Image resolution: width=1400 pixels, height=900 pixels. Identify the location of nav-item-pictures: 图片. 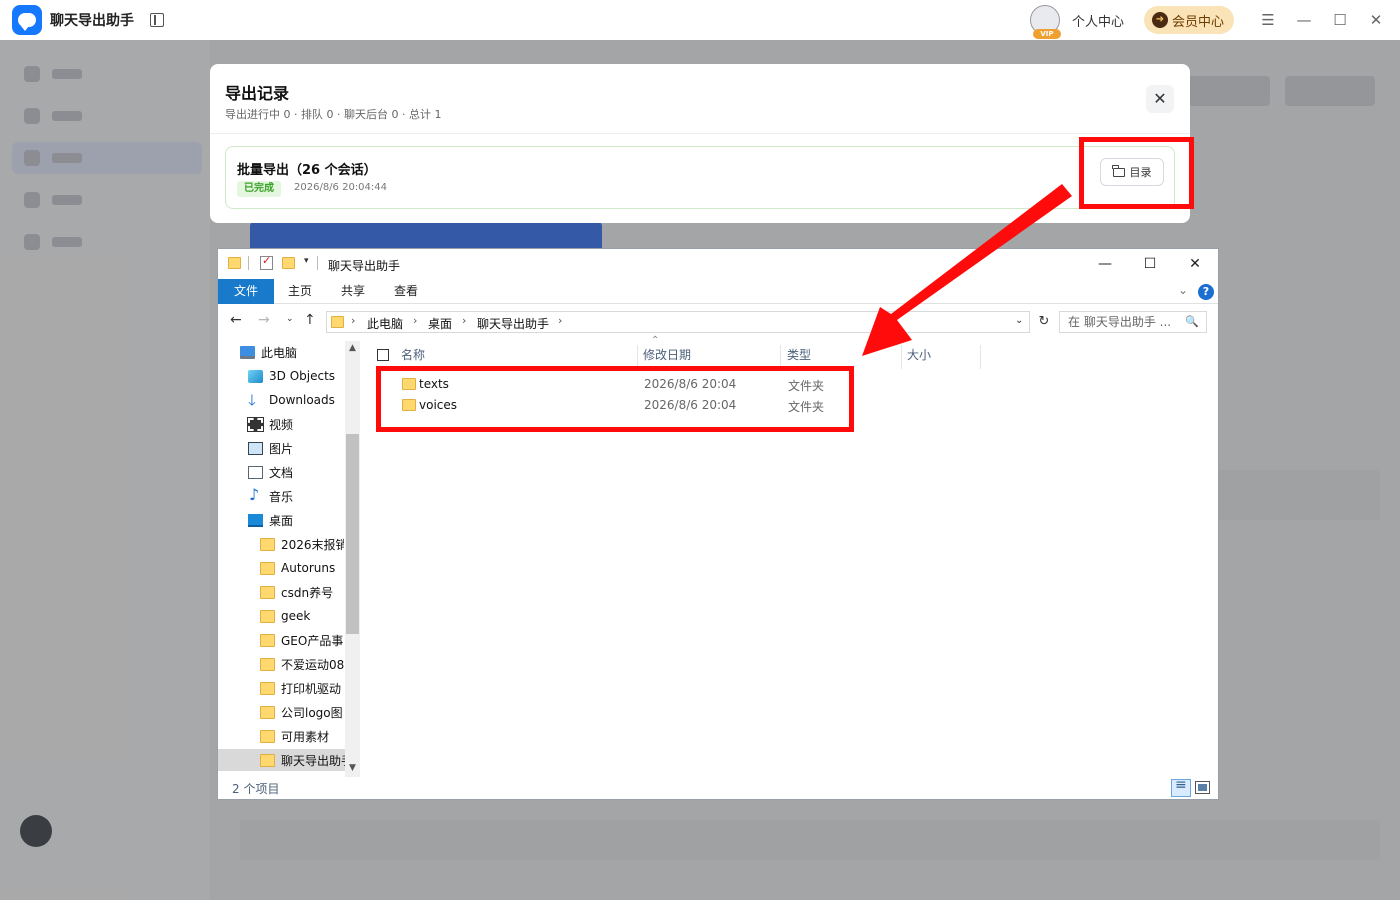
(270, 448).